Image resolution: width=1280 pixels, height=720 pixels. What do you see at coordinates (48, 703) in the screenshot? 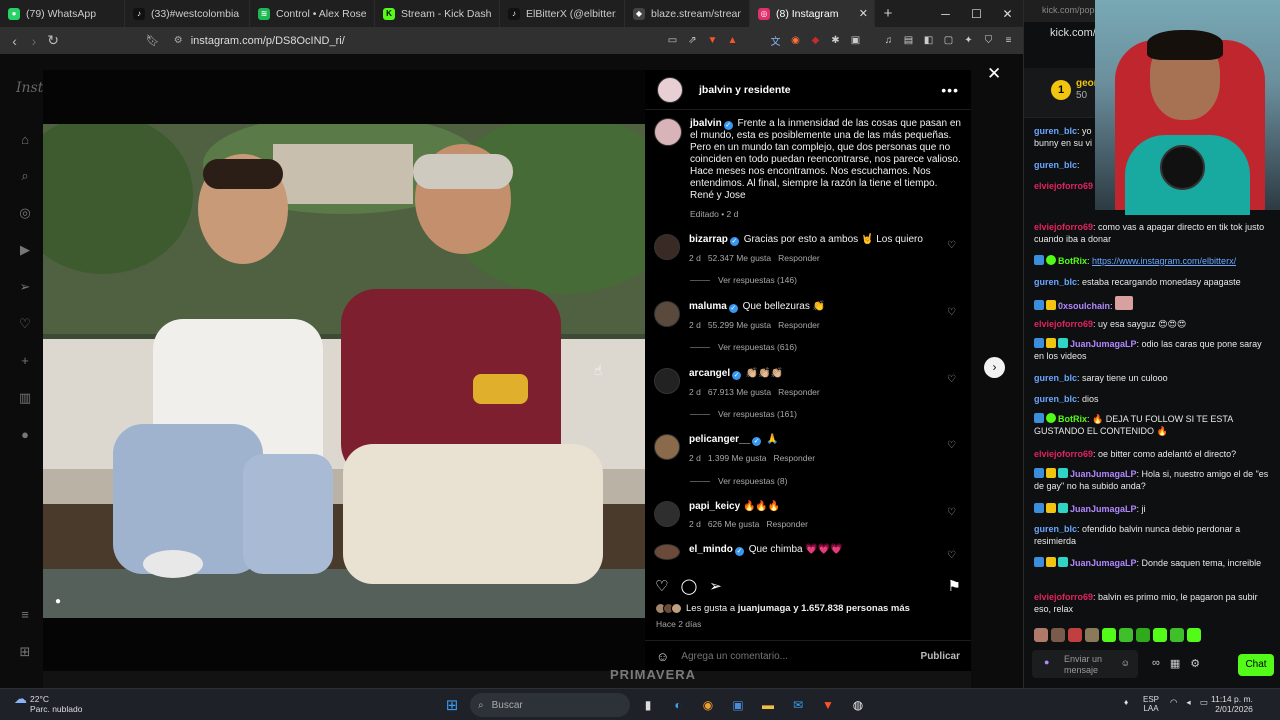
I see `weather-widget: ☁ 22°C Parc. nublado` at bounding box center [48, 703].